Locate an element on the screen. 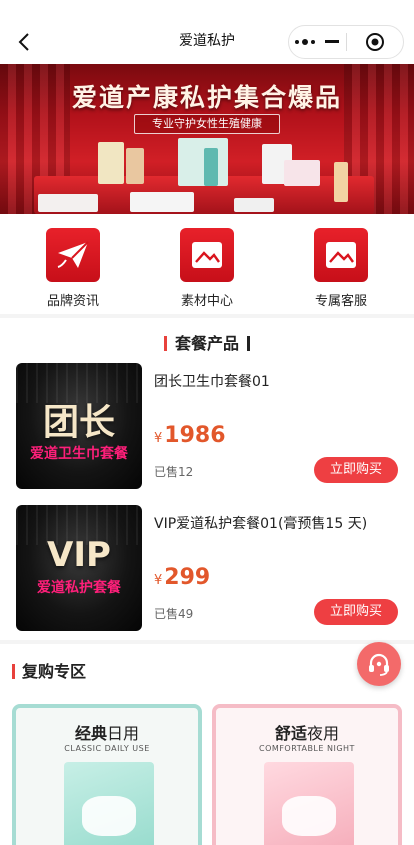 The width and height of the screenshot is (414, 845). product-card: 团长 爱道卫生巾套餐 团长卫生巾套餐01 ¥1986 已售12 立即购买 is located at coordinates (207, 426).